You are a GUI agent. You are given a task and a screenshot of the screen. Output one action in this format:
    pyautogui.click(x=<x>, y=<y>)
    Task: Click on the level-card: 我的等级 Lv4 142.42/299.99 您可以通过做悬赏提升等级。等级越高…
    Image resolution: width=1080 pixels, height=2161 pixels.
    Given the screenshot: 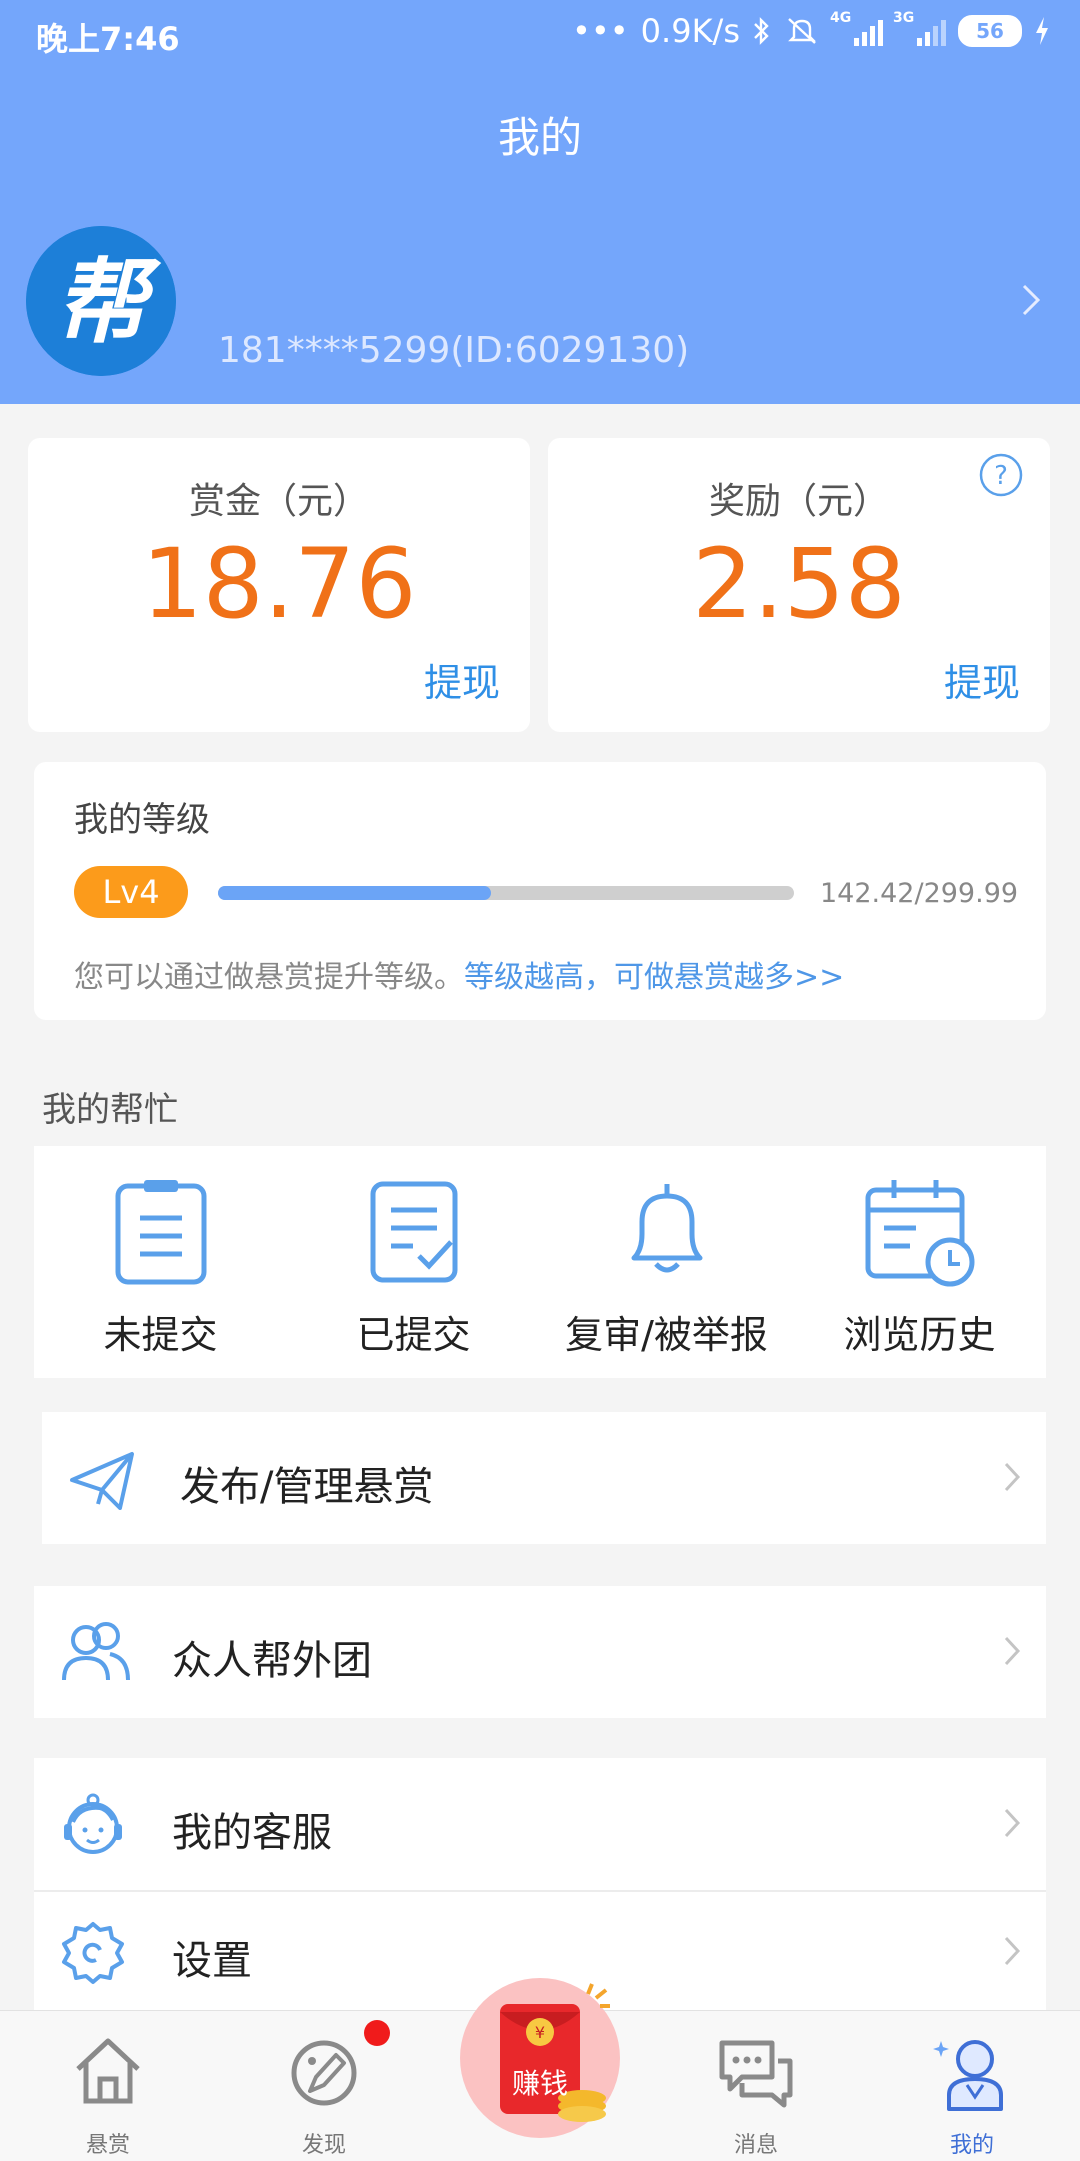 What is the action you would take?
    pyautogui.click(x=540, y=891)
    